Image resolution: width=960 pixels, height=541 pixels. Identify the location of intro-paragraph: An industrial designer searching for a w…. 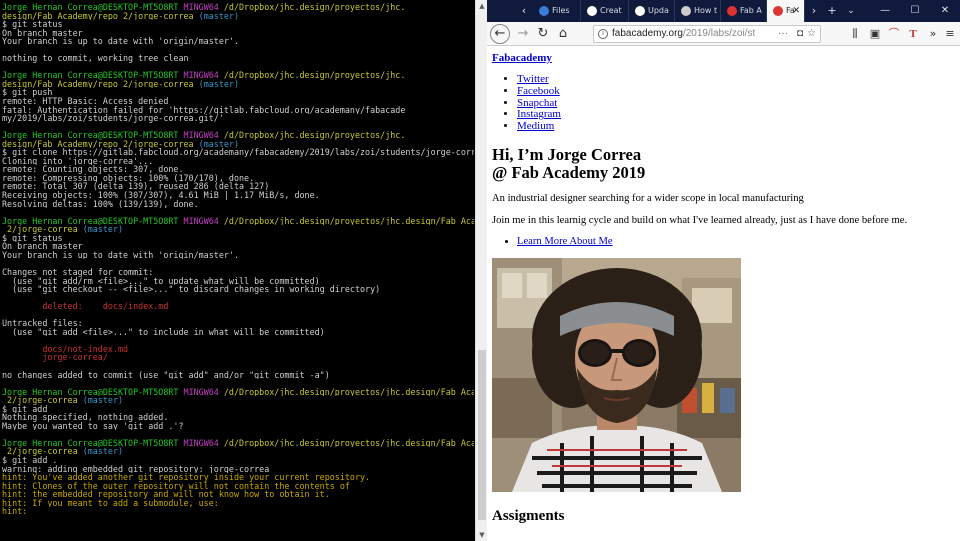
(648, 198).